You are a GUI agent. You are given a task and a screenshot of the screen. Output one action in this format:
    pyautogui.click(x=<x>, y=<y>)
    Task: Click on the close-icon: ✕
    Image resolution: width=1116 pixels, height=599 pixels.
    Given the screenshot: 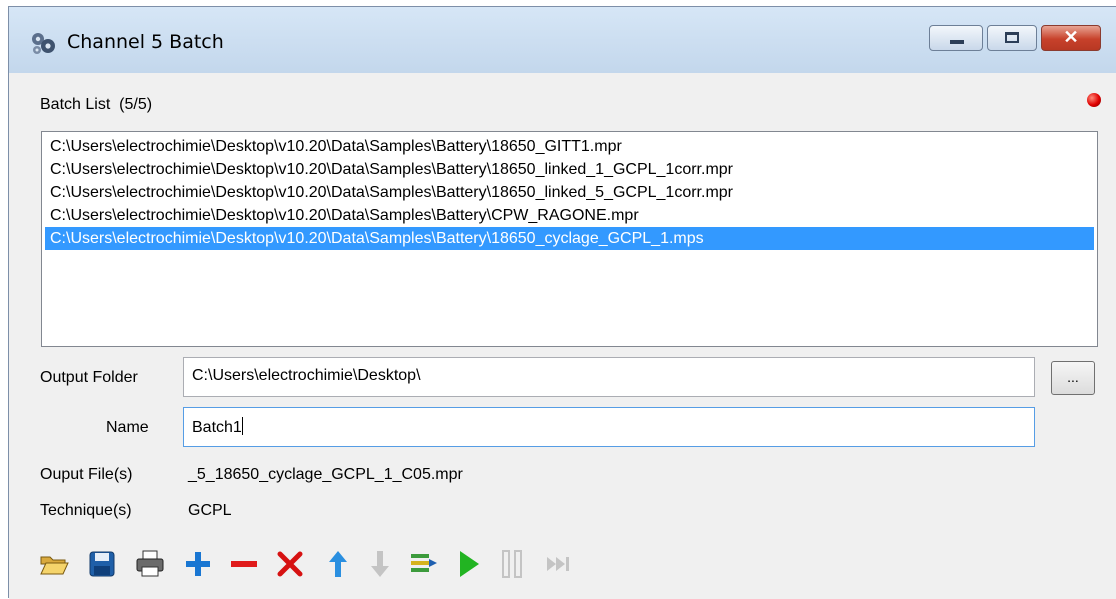 What is the action you would take?
    pyautogui.click(x=1071, y=37)
    